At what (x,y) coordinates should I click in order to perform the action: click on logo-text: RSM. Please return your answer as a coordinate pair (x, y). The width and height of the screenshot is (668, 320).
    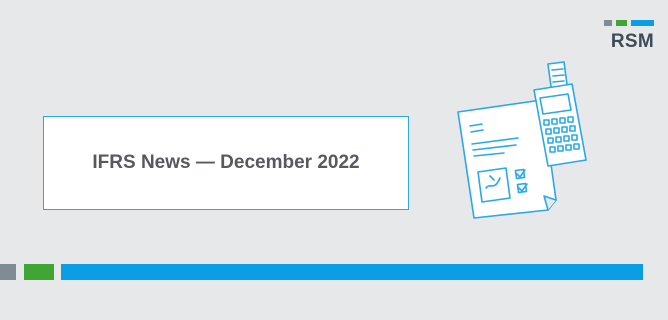
    Looking at the image, I should click on (632, 41).